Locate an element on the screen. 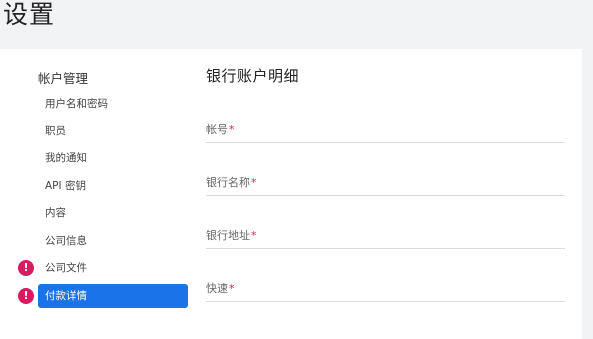 This screenshot has width=593, height=339. sidebar-item-label: 公司文件 is located at coordinates (66, 268).